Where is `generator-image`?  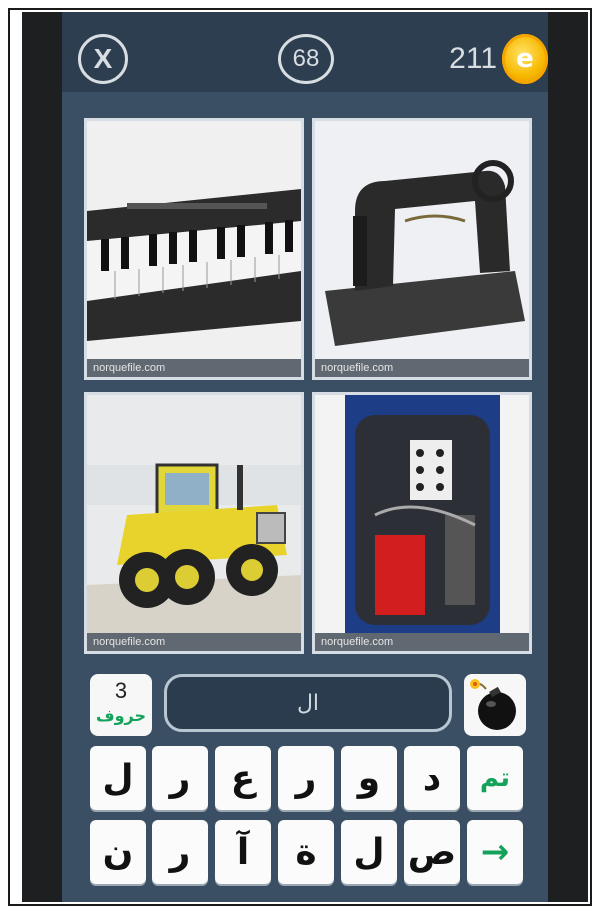
generator-image is located at coordinates (422, 514).